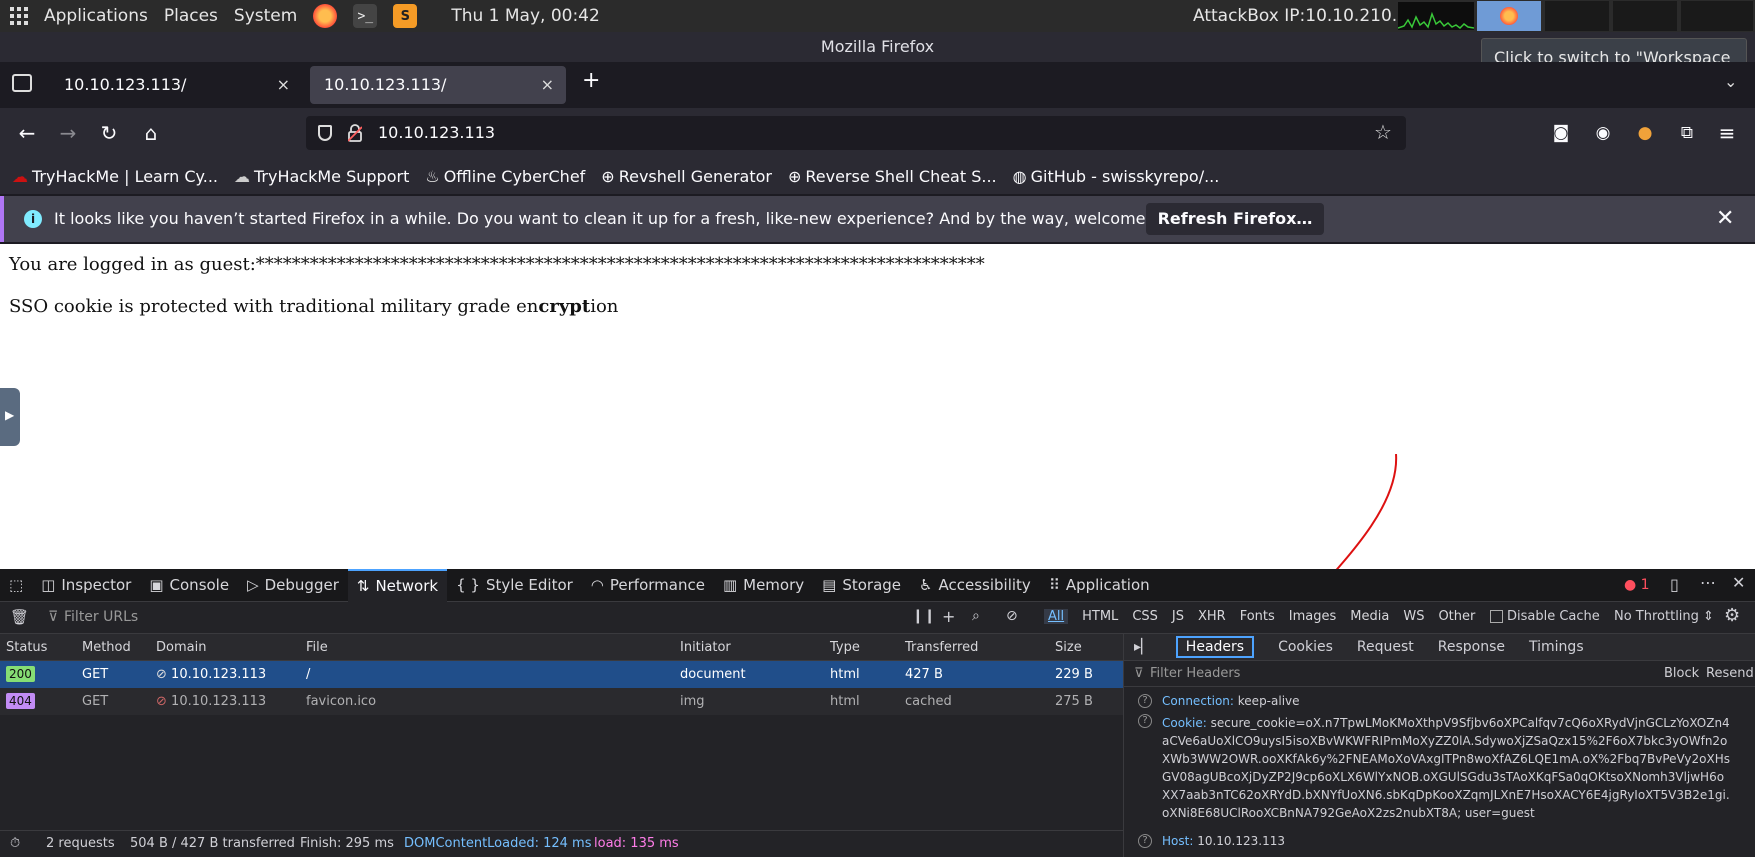 This screenshot has width=1755, height=857. Describe the element at coordinates (151, 133) in the screenshot. I see `home-icon: ⌂` at that location.